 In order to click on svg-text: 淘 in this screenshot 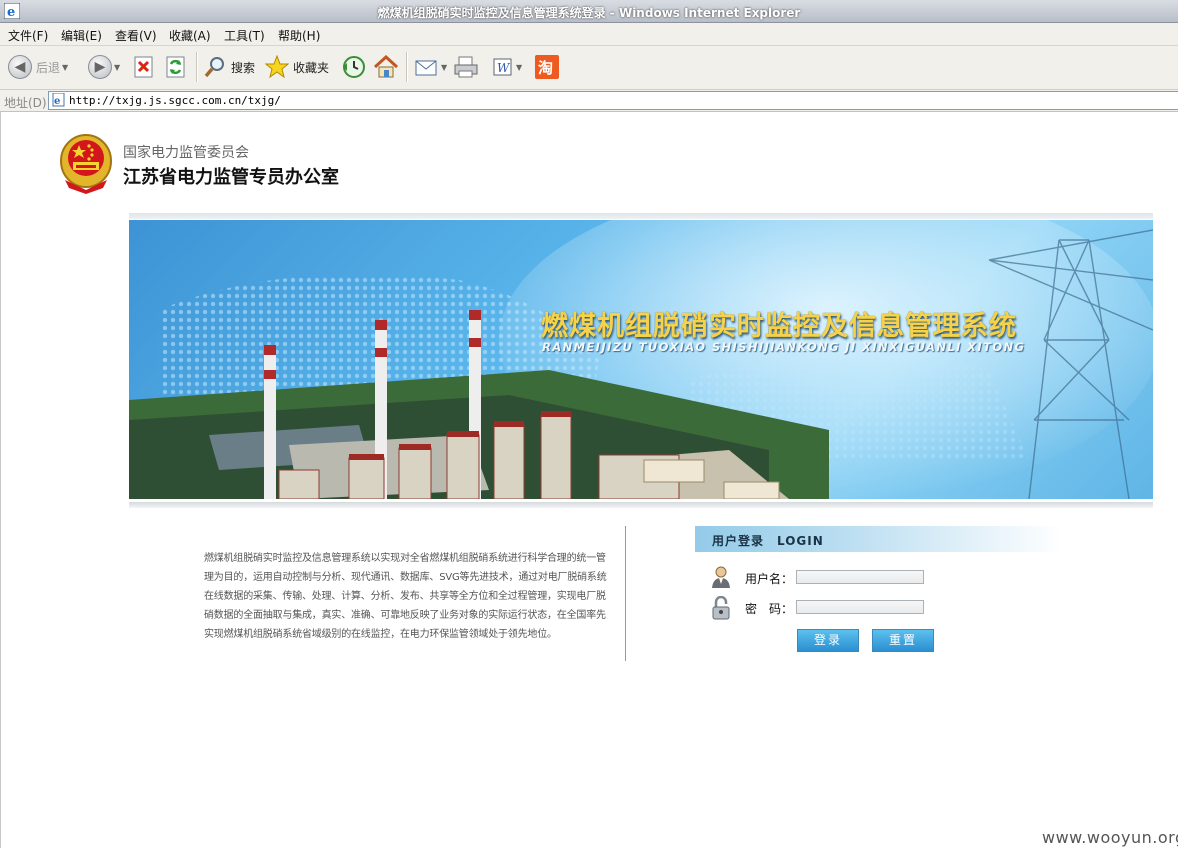, I will do `click(545, 68)`.